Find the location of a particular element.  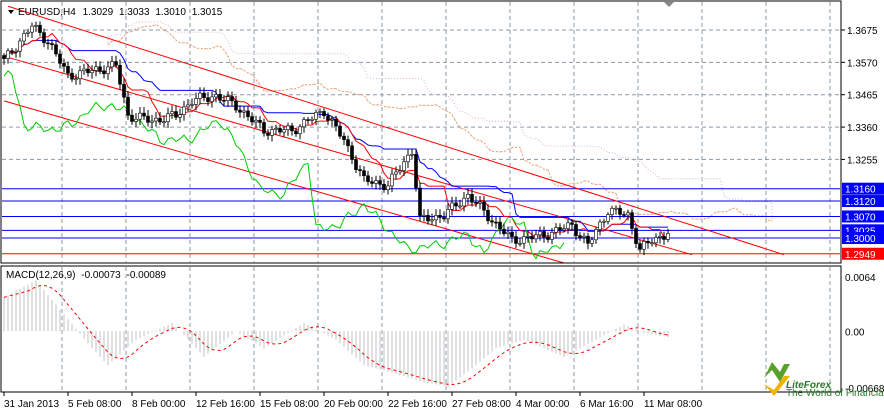

shift-marker-icon is located at coordinates (669, 4).